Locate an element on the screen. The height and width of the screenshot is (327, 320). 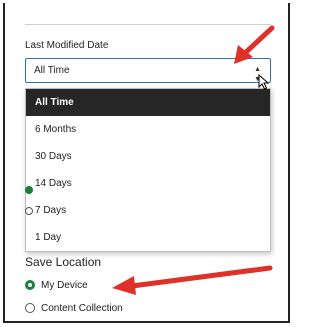
radio-content-collection: Content Collection is located at coordinates (74, 308).